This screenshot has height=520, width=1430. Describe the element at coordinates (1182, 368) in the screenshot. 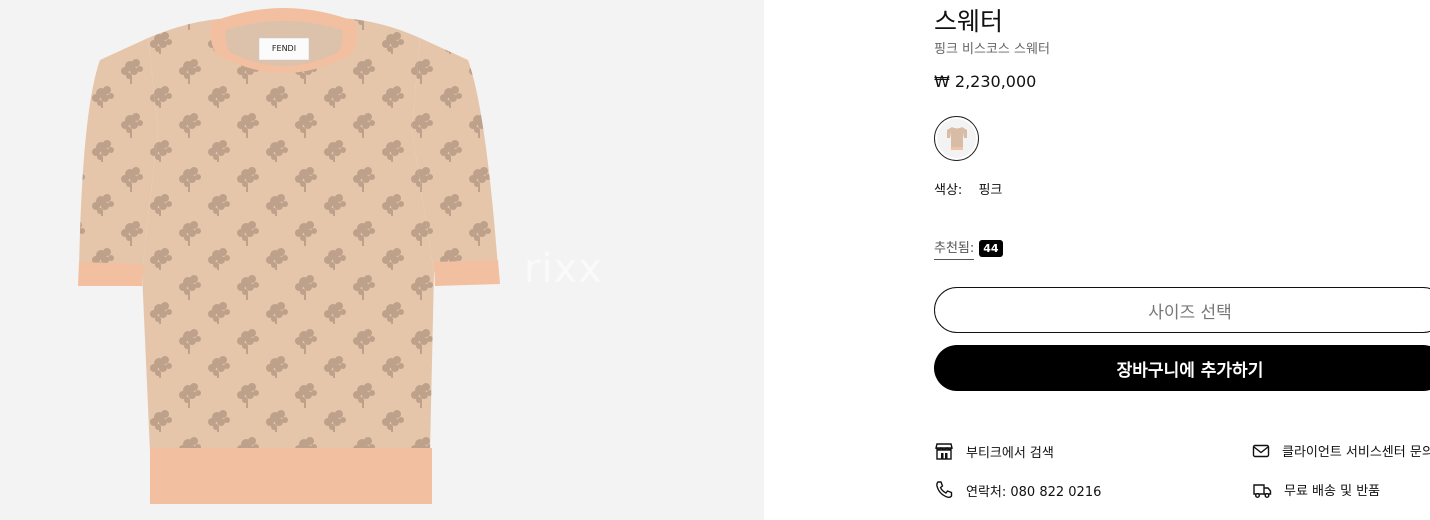

I see `add-to-cart-button: 장바구니에 추가하기` at that location.